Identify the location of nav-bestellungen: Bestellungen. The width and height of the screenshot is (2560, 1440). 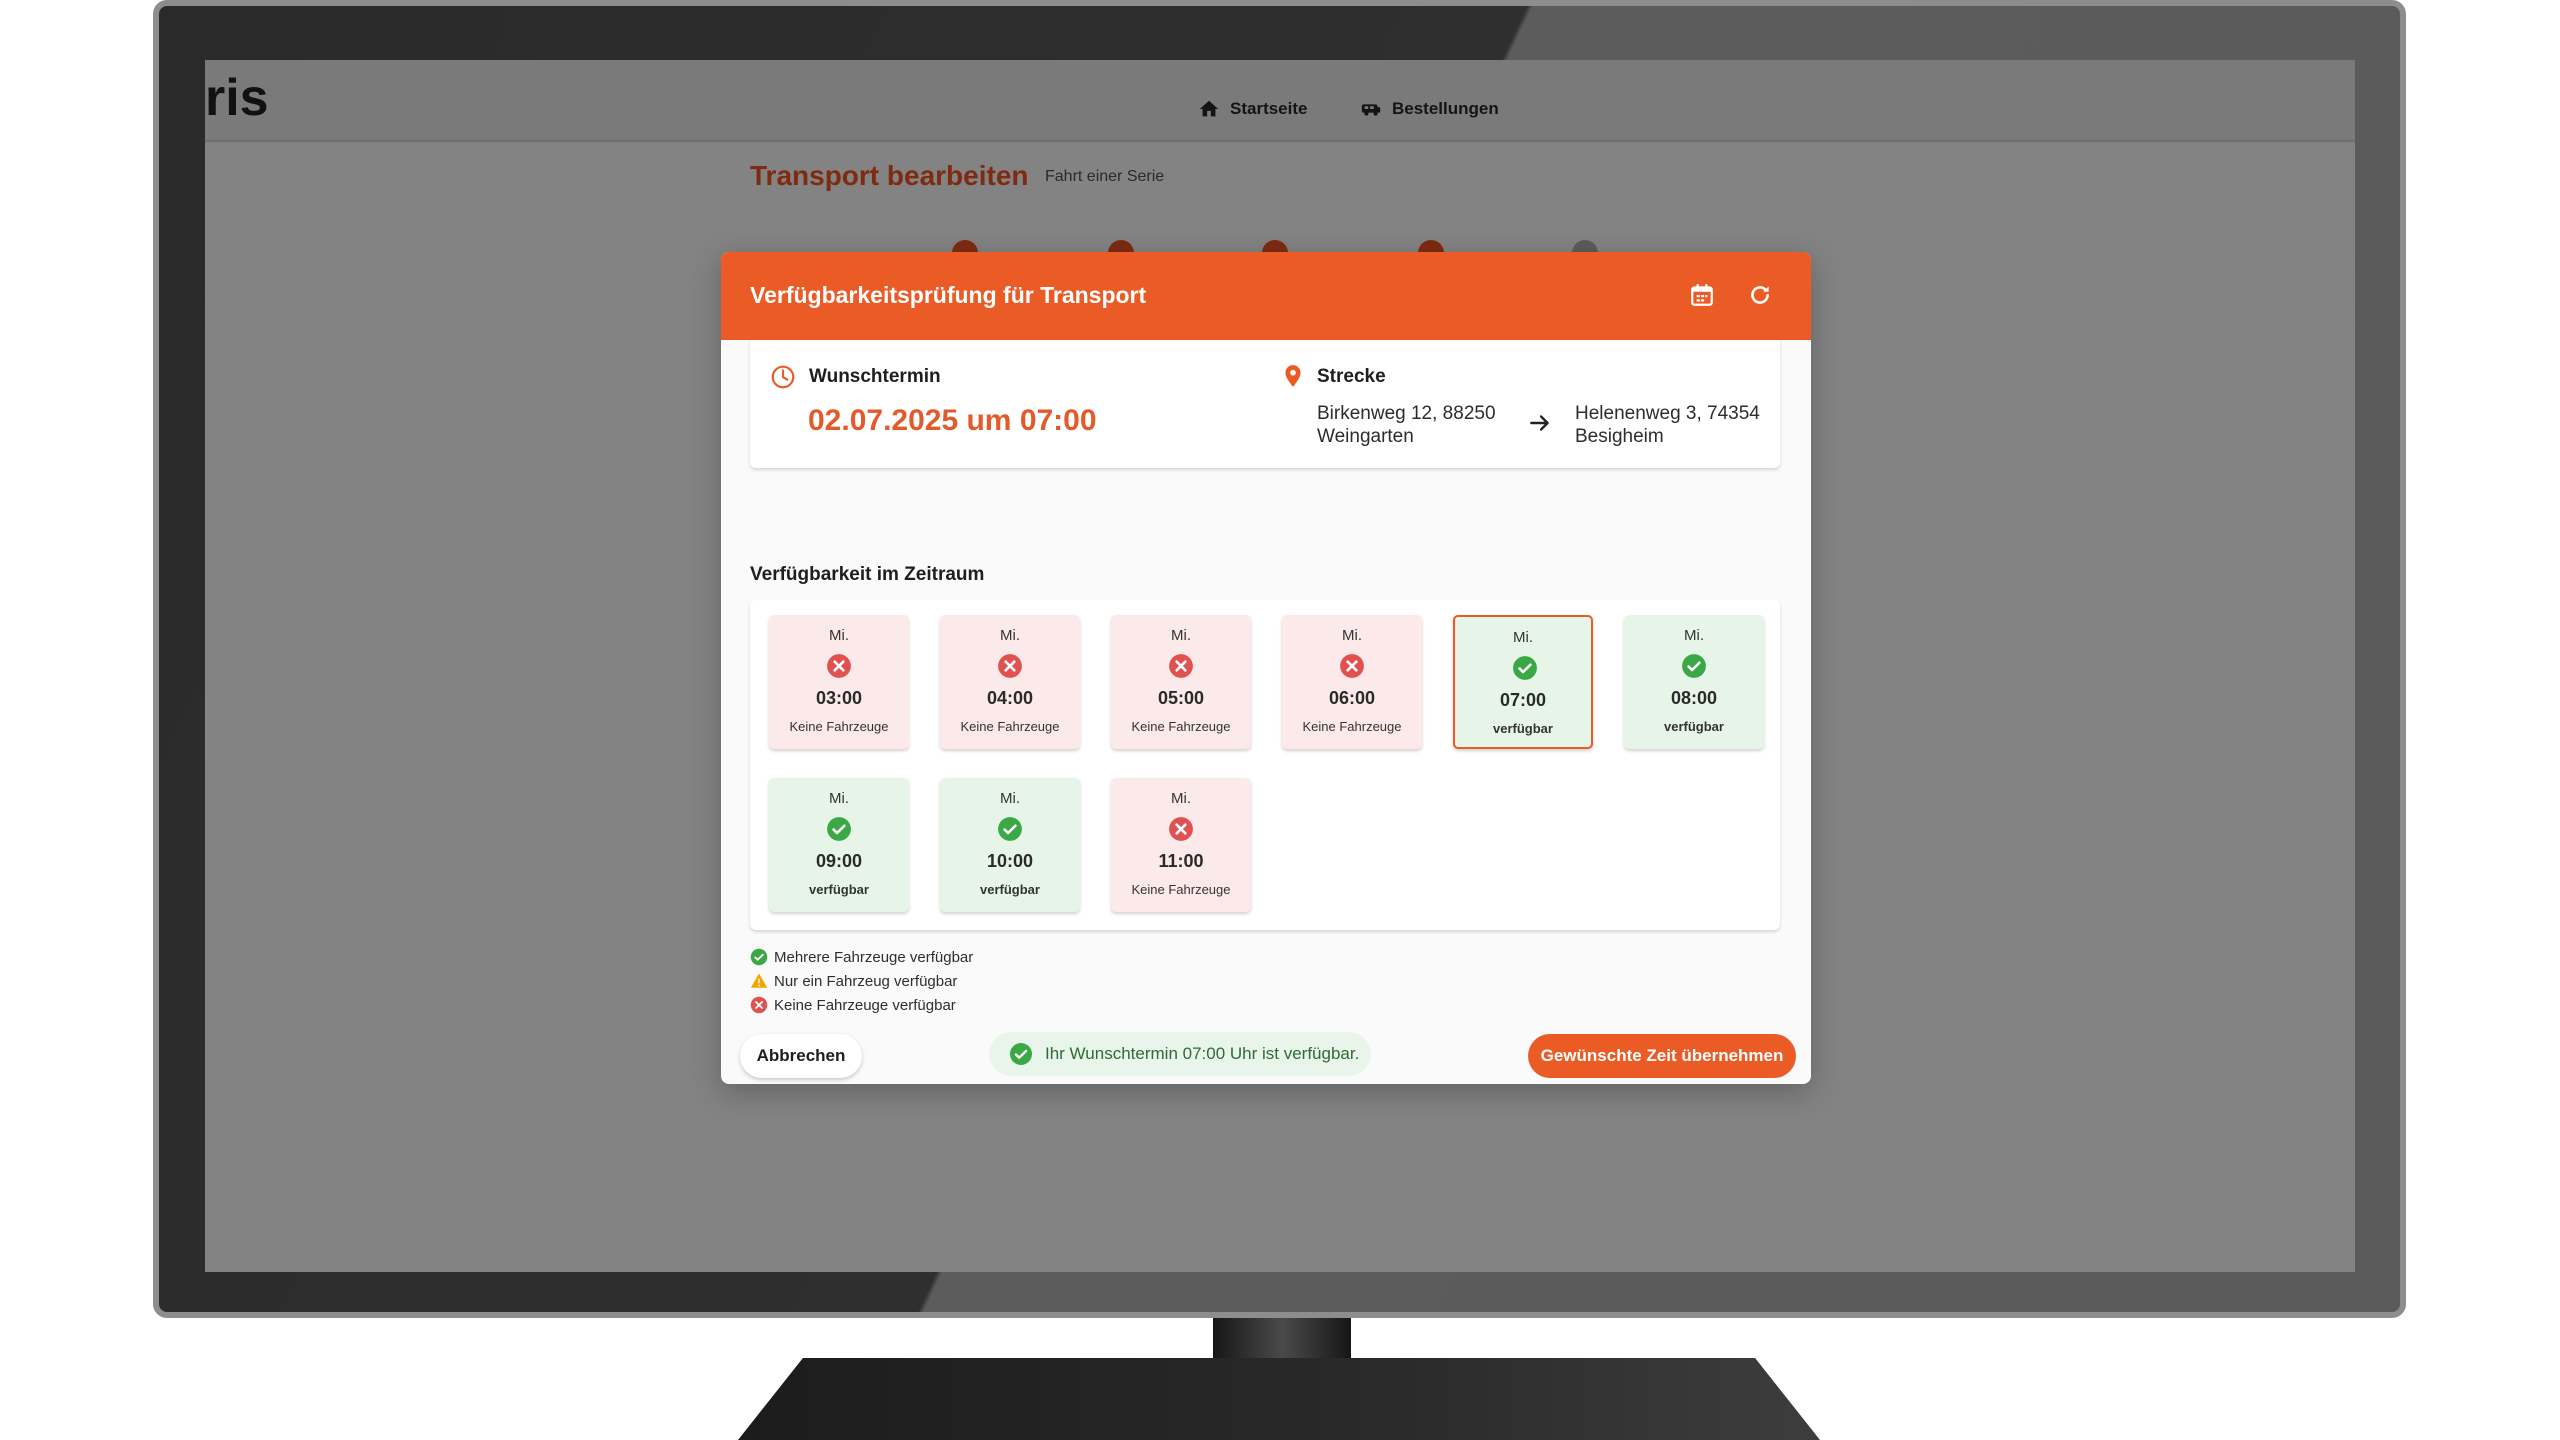
(1429, 109).